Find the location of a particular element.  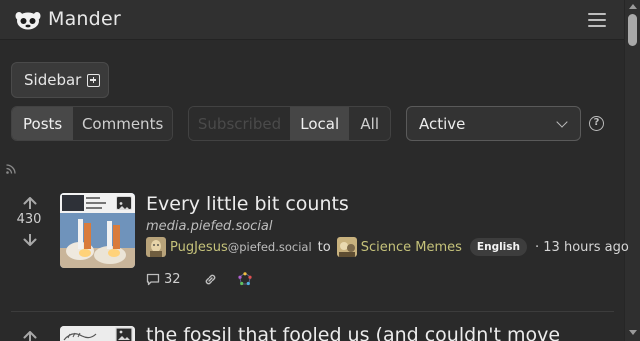

language-badge: English is located at coordinates (498, 247).